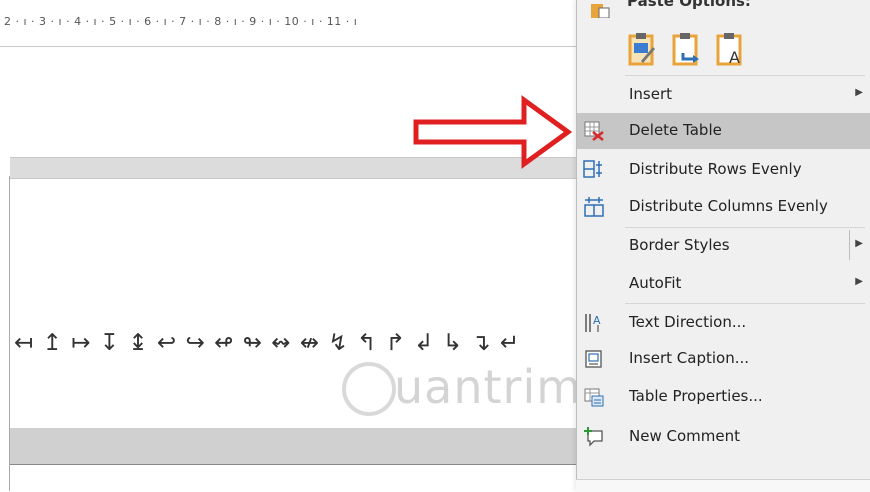 Image resolution: width=870 pixels, height=492 pixels. I want to click on menu-item-distribute-rows: Distribute Rows Evenly, so click(723, 170).